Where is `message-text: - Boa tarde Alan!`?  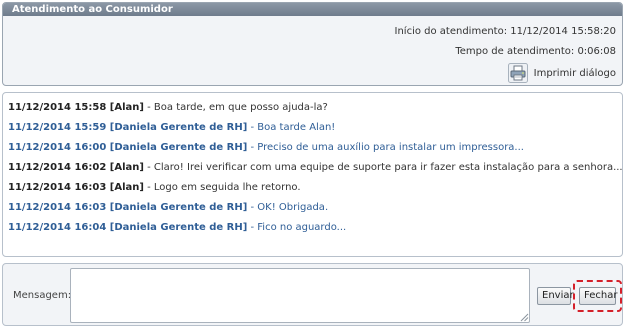 message-text: - Boa tarde Alan! is located at coordinates (291, 127).